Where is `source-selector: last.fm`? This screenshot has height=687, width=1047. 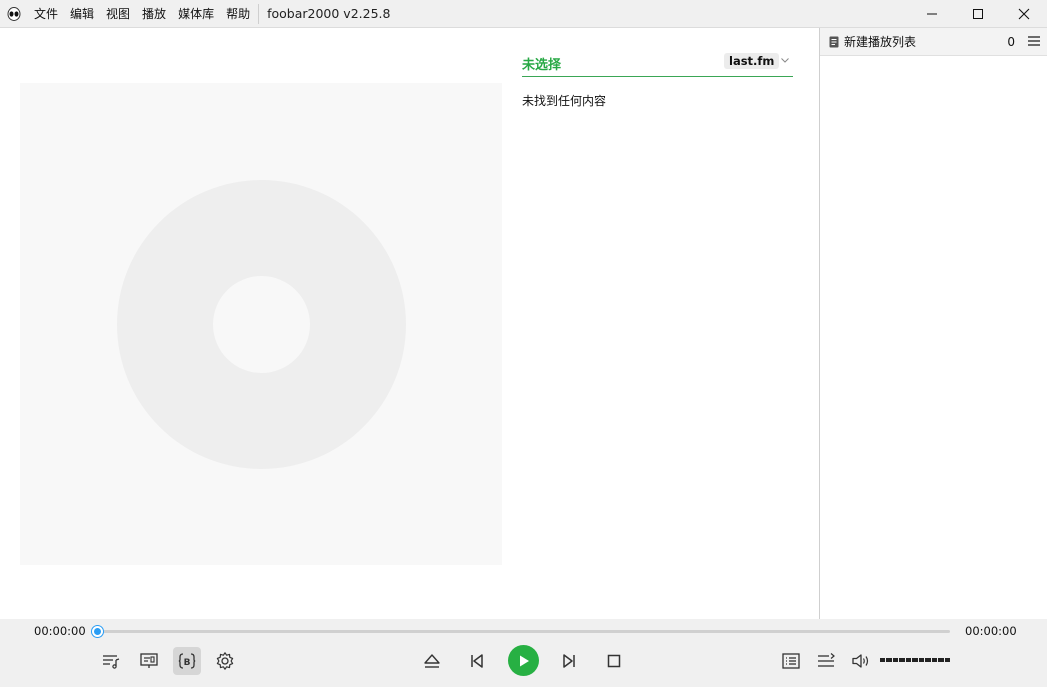
source-selector: last.fm is located at coordinates (752, 61).